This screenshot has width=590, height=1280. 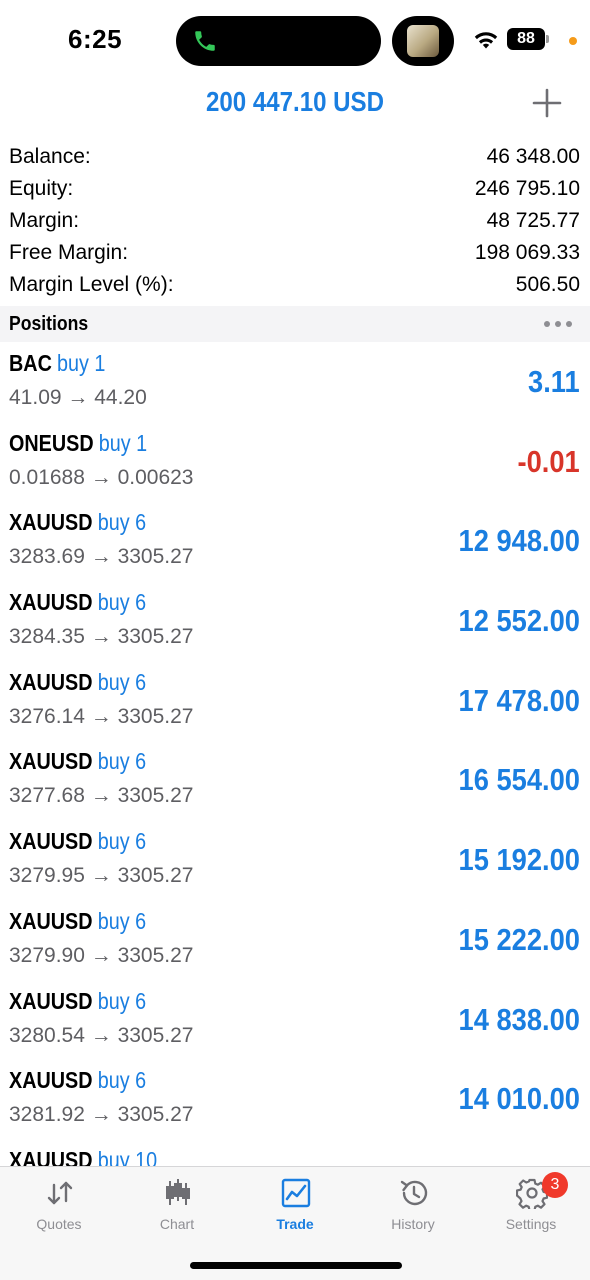 What do you see at coordinates (533, 156) in the screenshot?
I see `summary-value: 46 348.00` at bounding box center [533, 156].